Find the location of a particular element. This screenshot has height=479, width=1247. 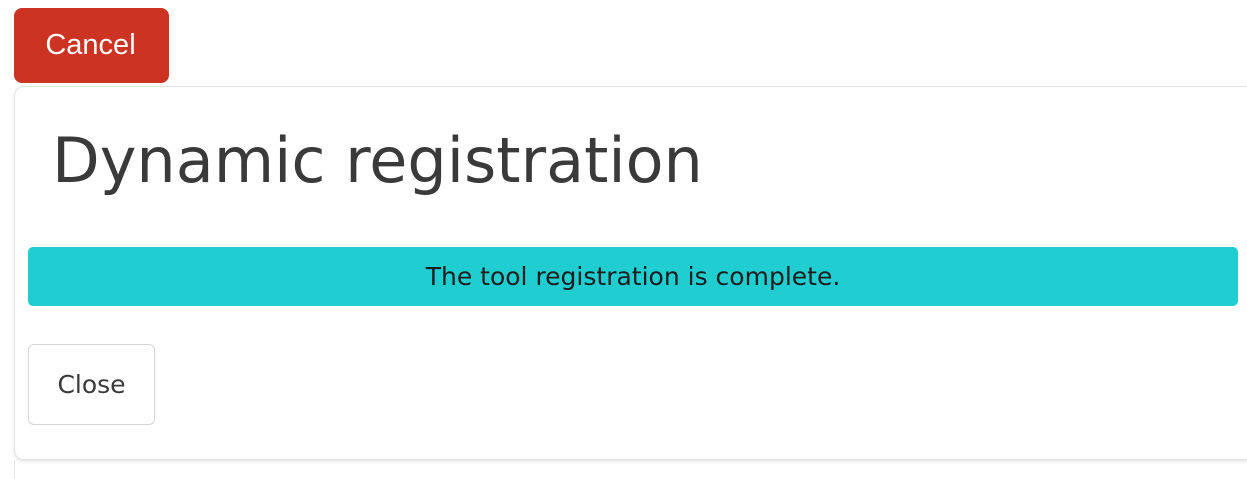

page-title: Dynamic registration is located at coordinates (377, 160).